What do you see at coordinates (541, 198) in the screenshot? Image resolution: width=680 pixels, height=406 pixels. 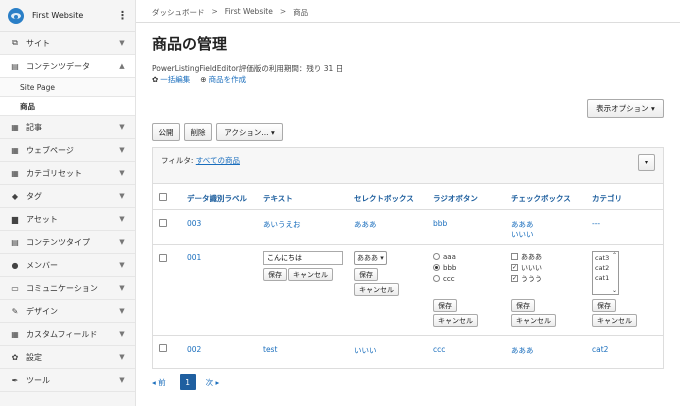 I see `column-header-checkbox: チェックボックス` at bounding box center [541, 198].